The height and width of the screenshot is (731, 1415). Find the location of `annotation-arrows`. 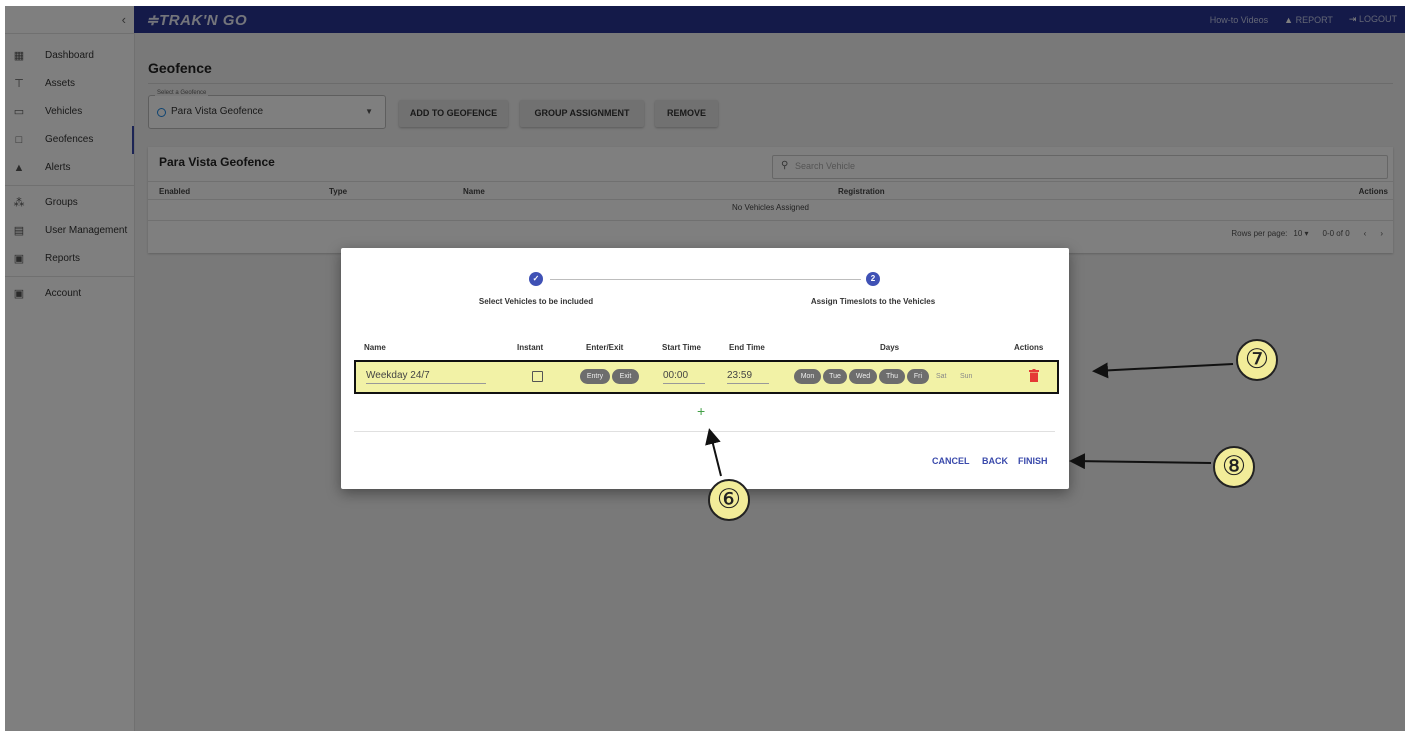

annotation-arrows is located at coordinates (969, 419).